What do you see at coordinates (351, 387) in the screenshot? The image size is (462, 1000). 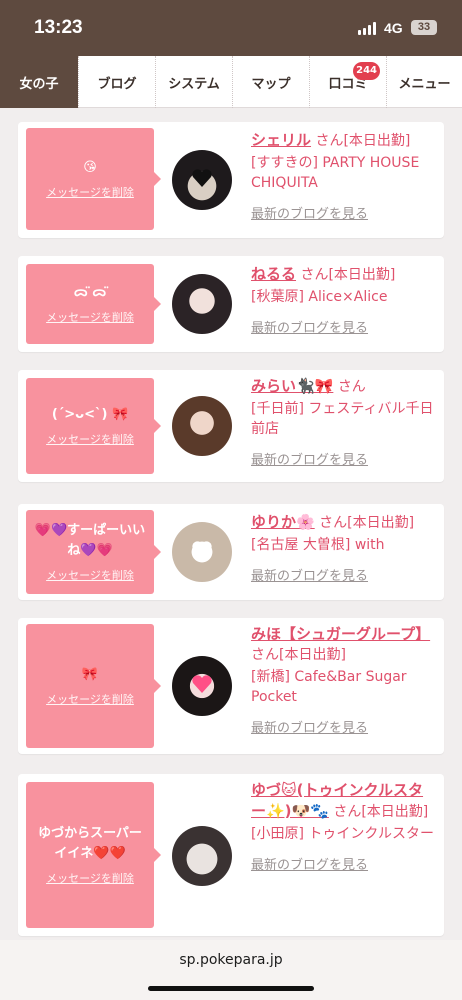 I see `attendance-status: さん` at bounding box center [351, 387].